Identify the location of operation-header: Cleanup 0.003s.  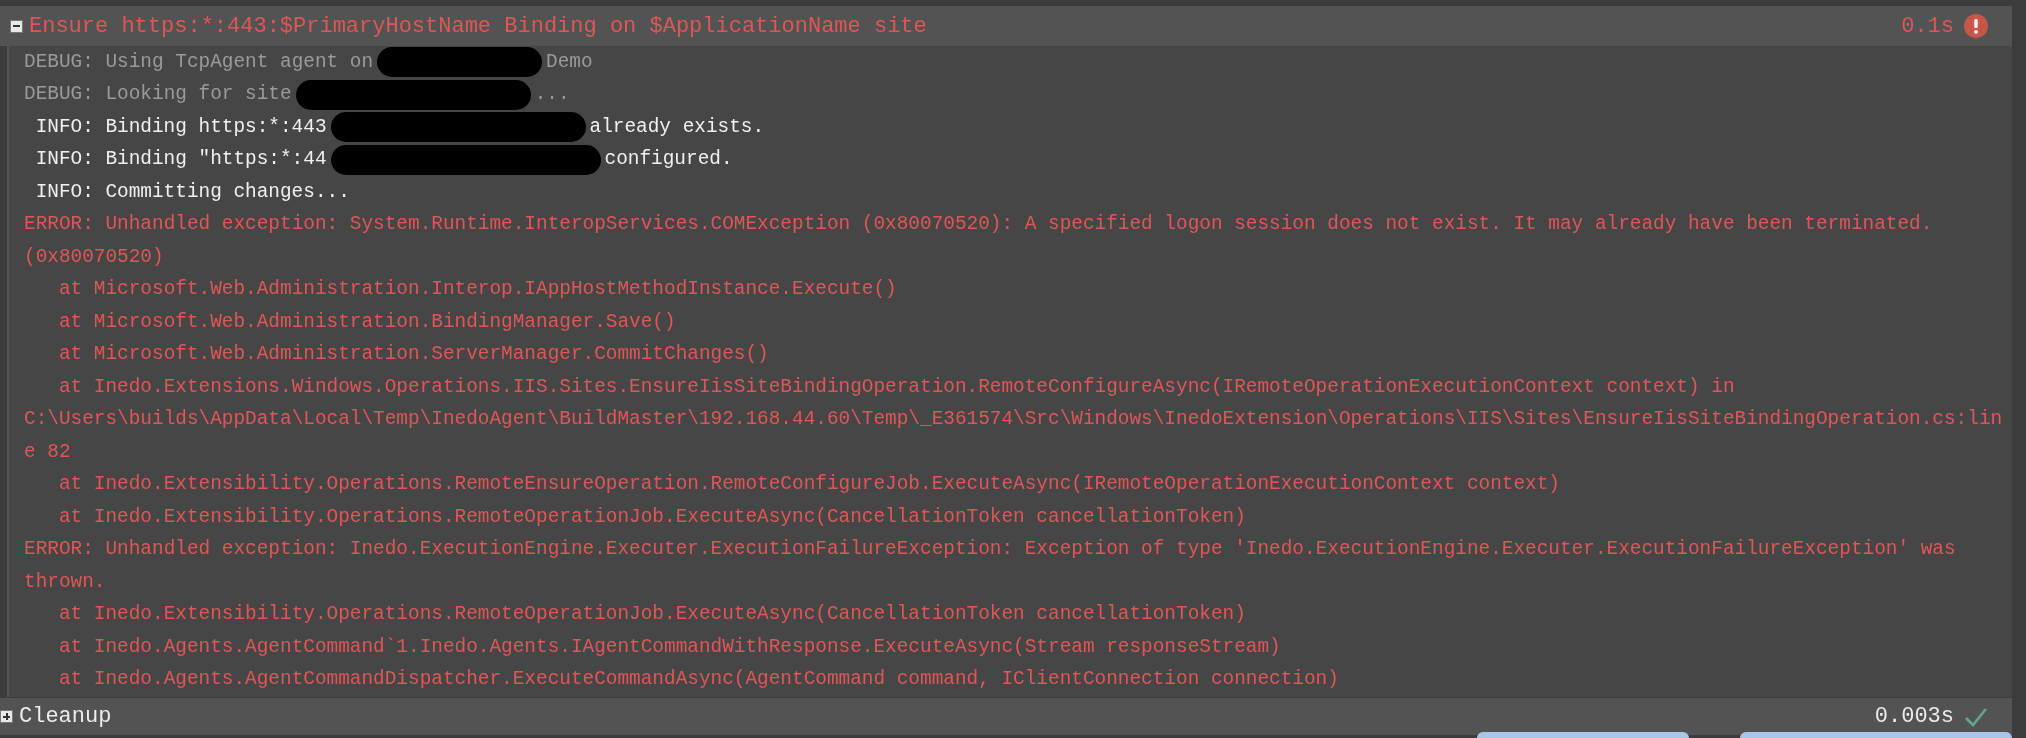
(1006, 716).